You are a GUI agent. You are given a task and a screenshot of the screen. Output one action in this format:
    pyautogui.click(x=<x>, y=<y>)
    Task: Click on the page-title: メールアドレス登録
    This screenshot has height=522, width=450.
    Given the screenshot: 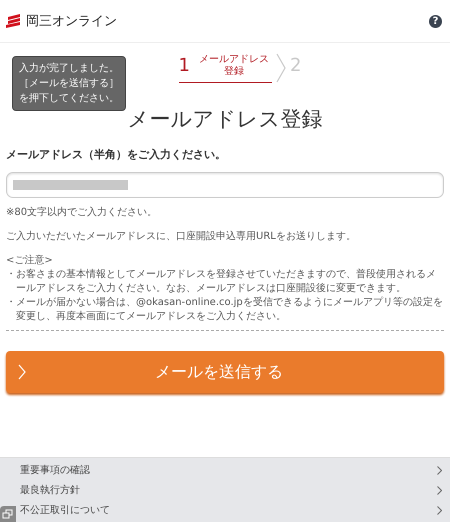 What is the action you would take?
    pyautogui.click(x=225, y=119)
    